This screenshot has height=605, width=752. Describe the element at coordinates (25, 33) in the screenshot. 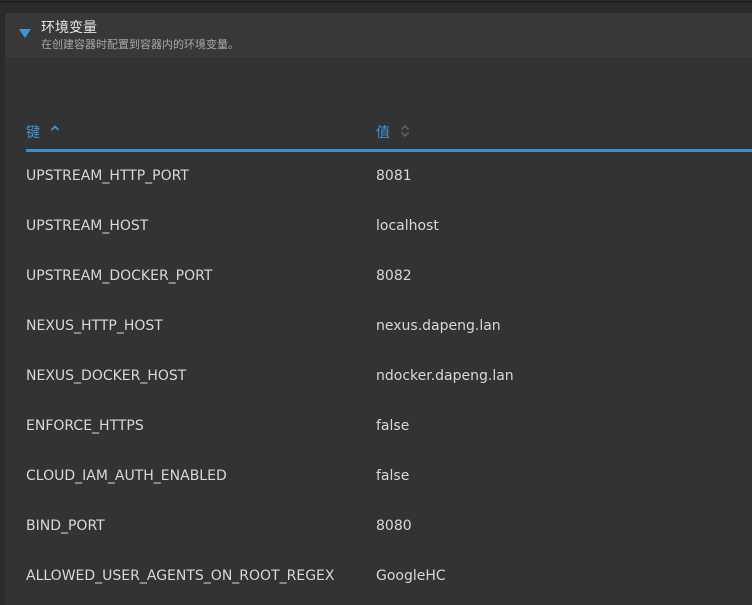

I see `caret-down-icon` at that location.